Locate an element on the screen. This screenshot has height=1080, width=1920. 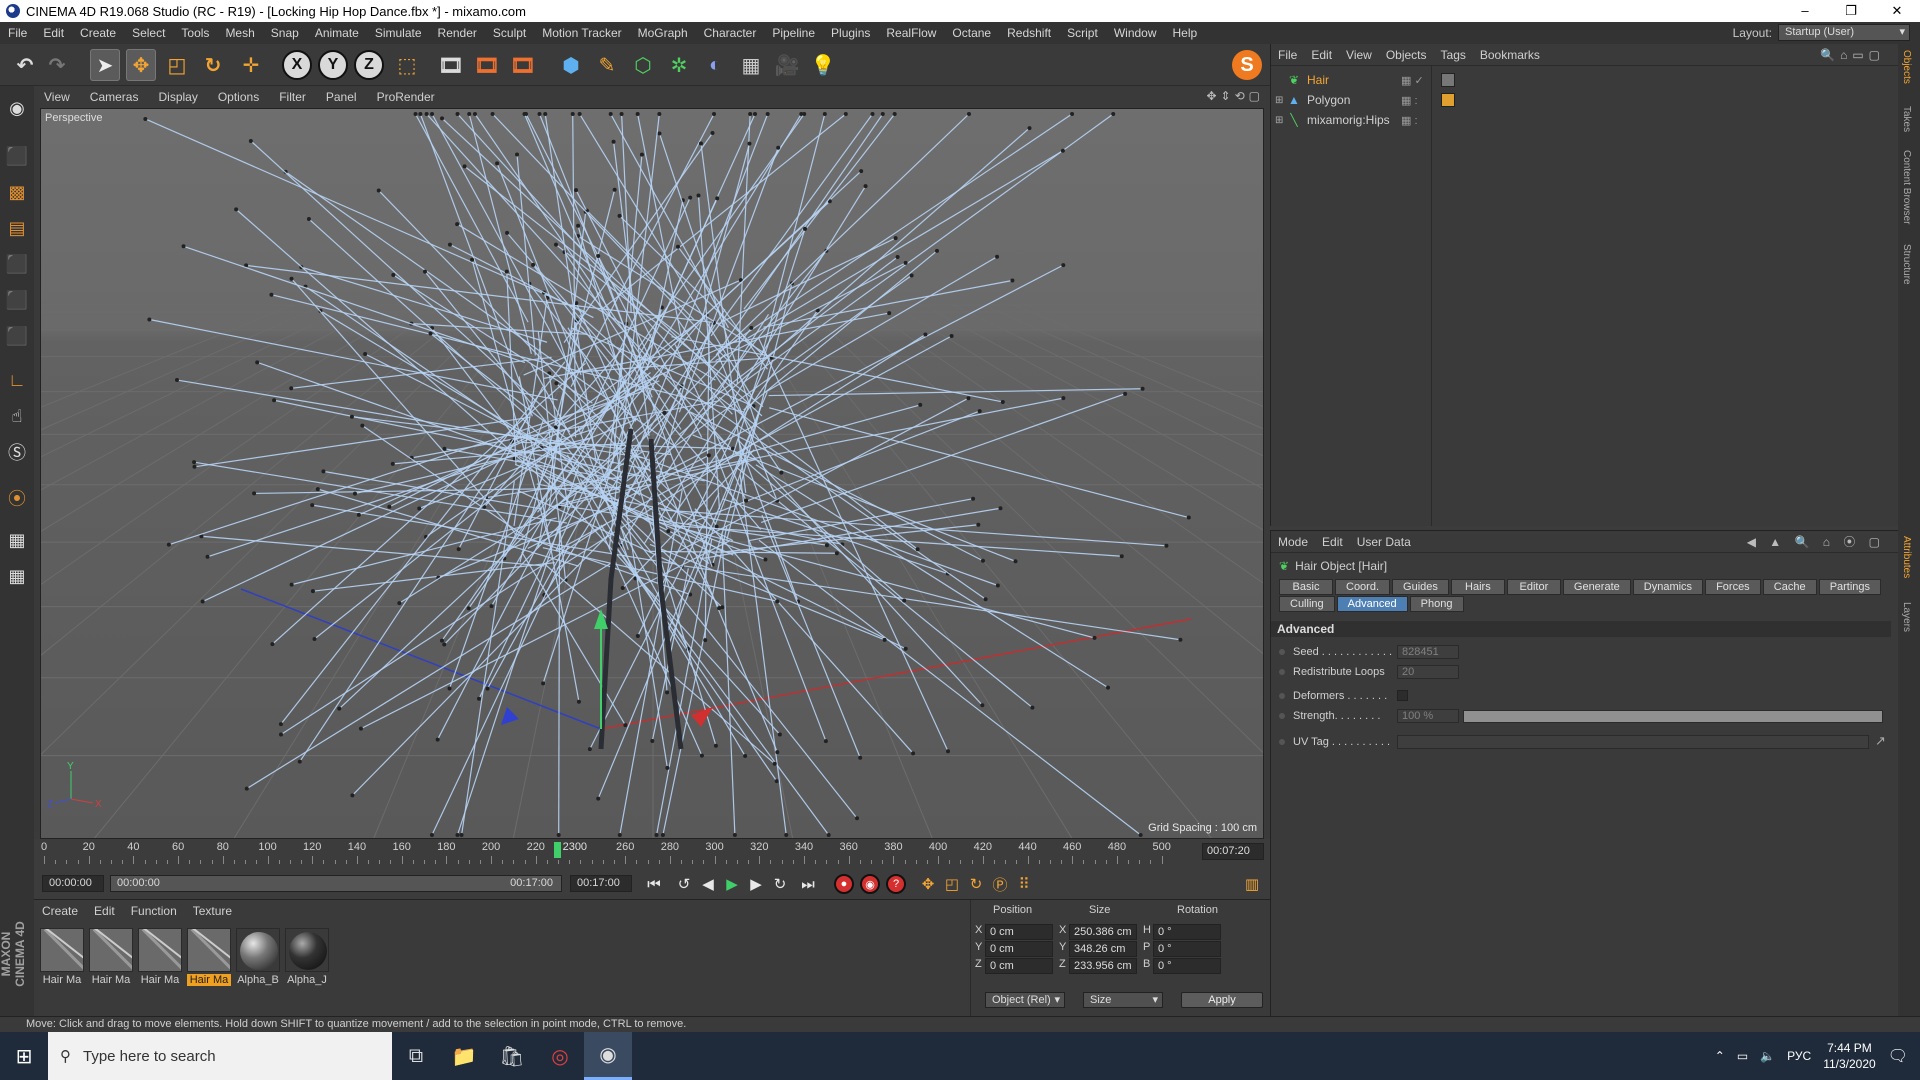
menu-create: Create is located at coordinates (98, 33).